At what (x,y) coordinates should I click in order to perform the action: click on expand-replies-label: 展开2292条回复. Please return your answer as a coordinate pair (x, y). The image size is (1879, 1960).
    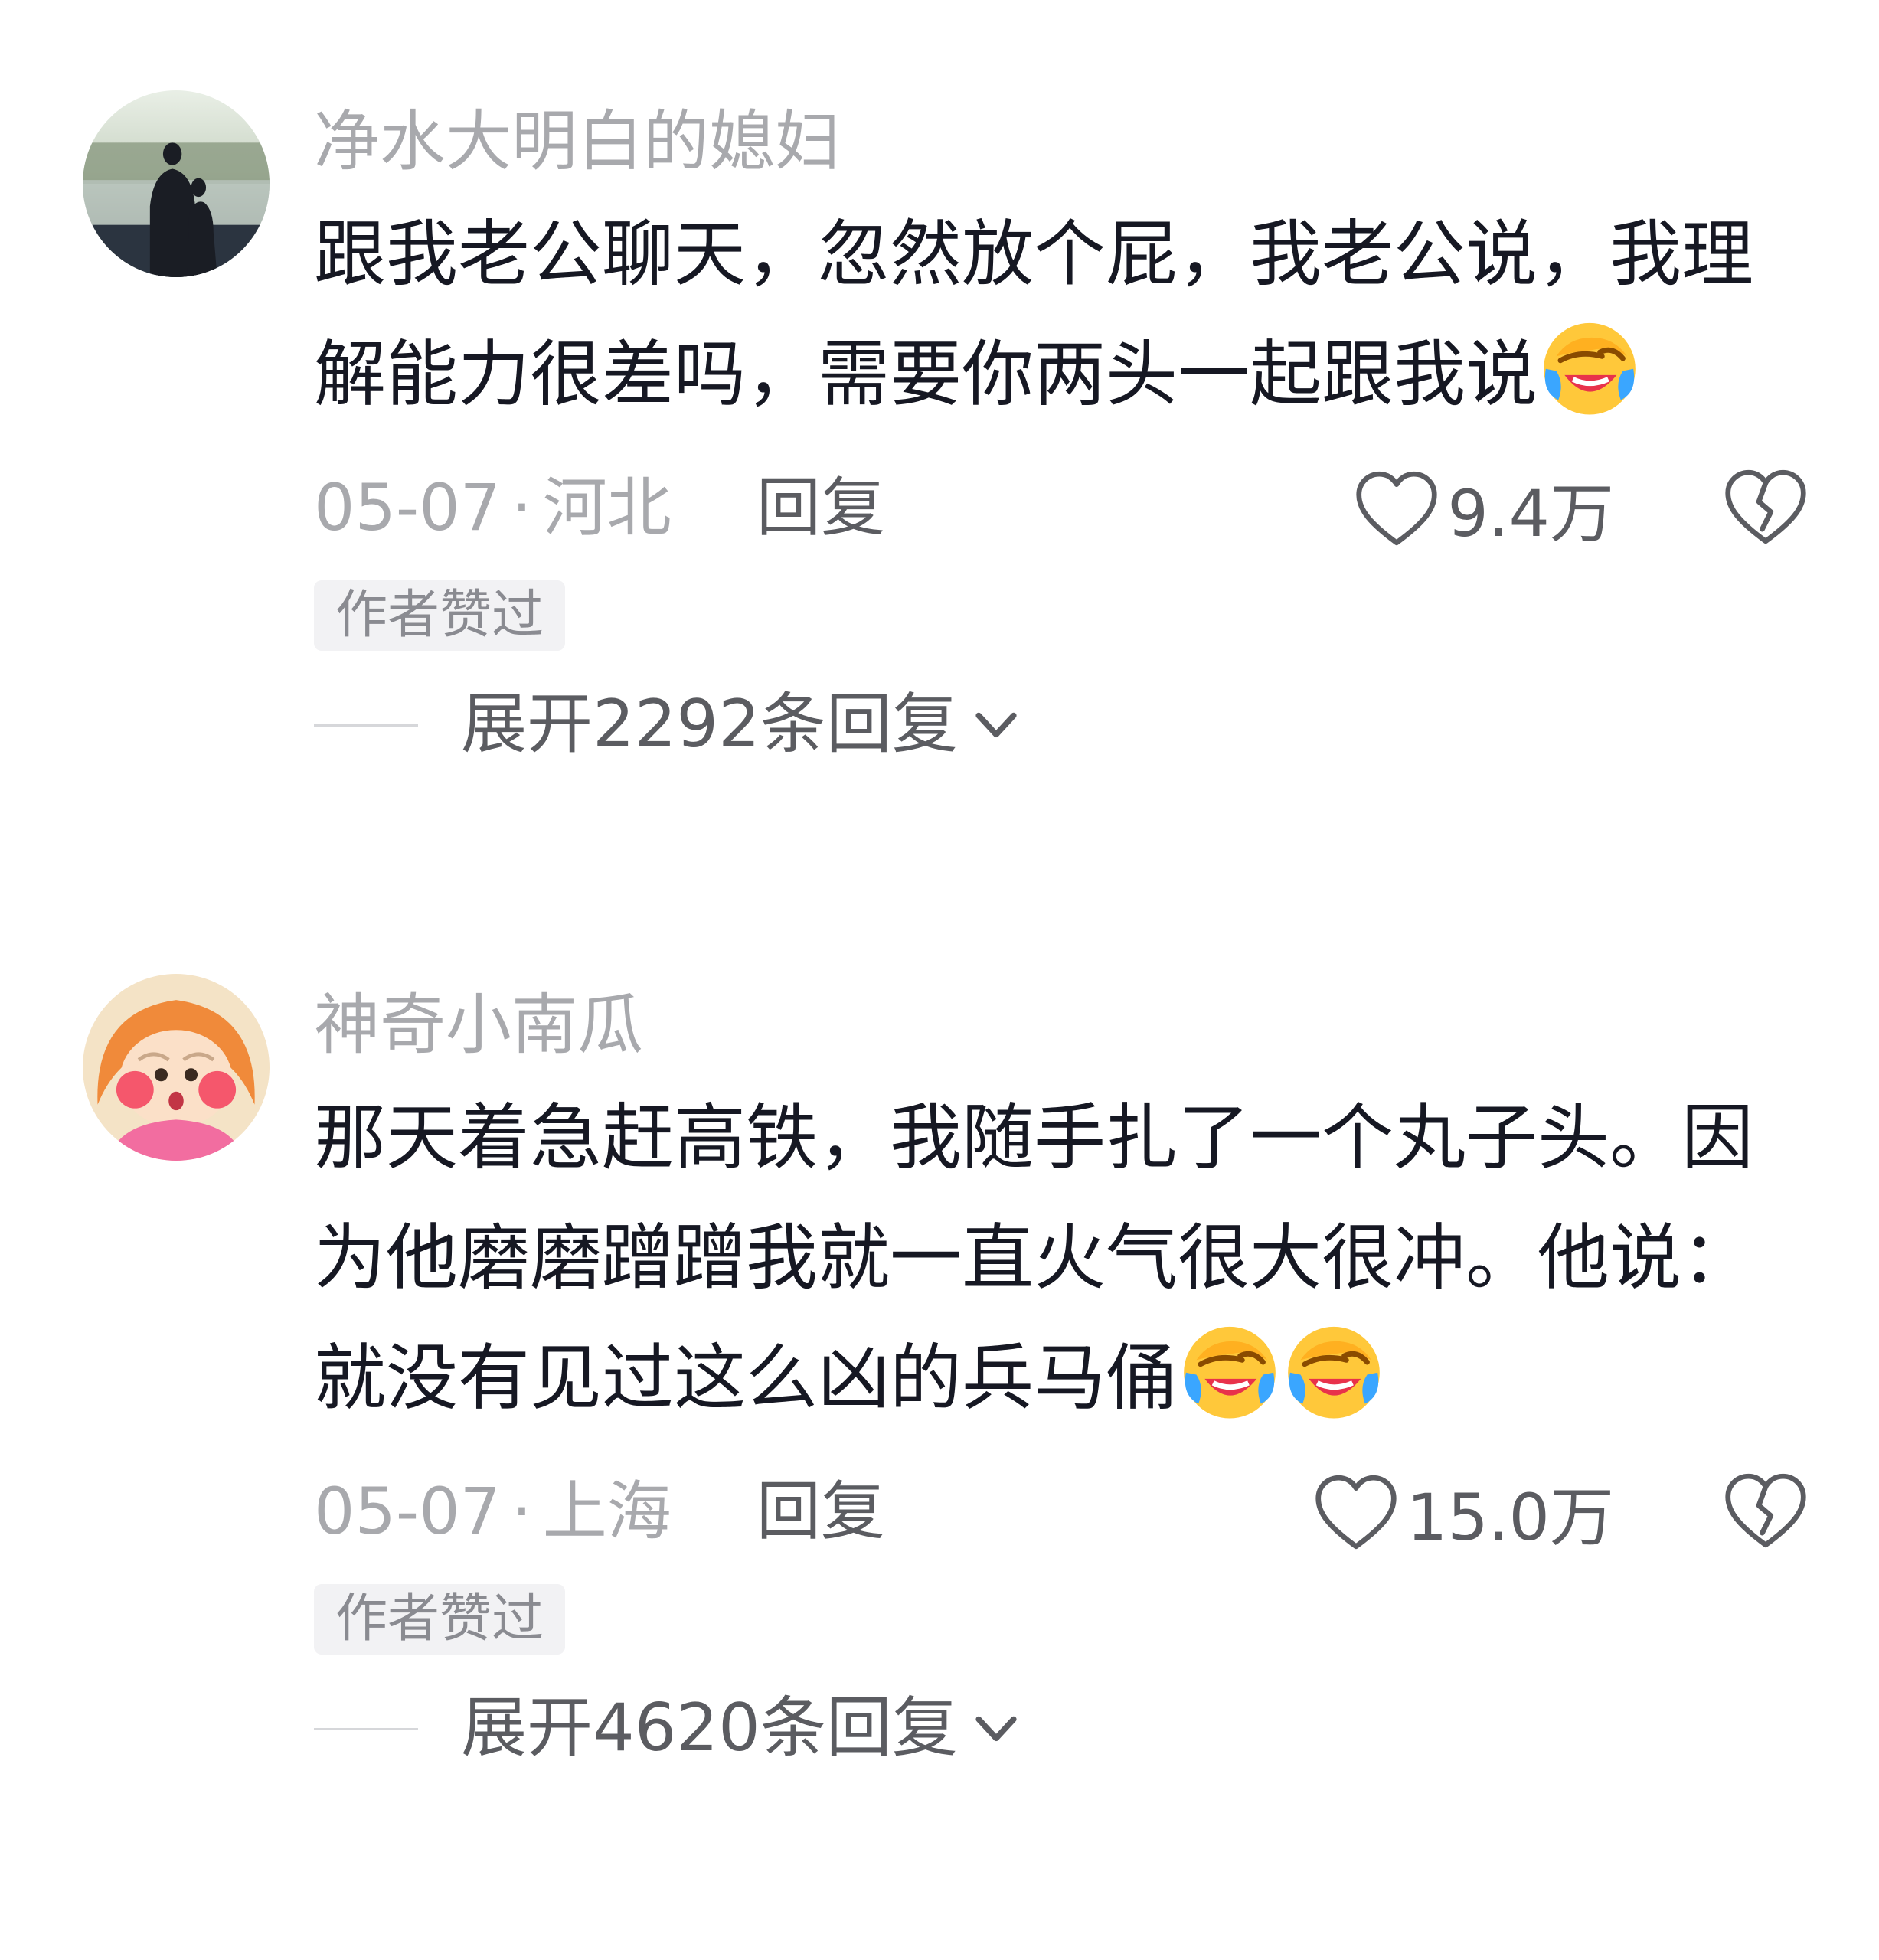
    Looking at the image, I should click on (709, 724).